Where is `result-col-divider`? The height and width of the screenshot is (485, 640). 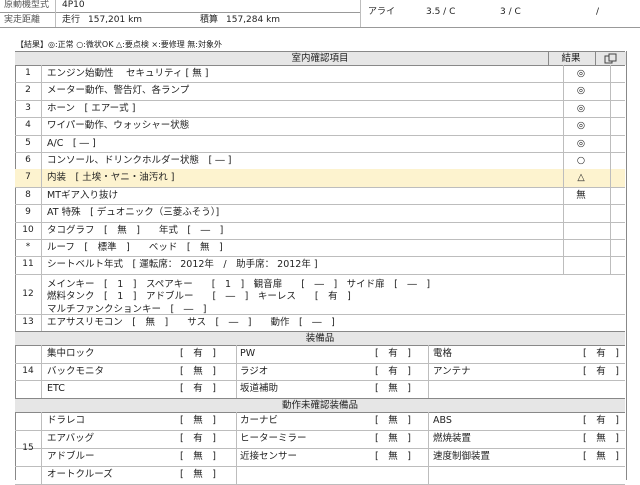 result-col-divider is located at coordinates (563, 169).